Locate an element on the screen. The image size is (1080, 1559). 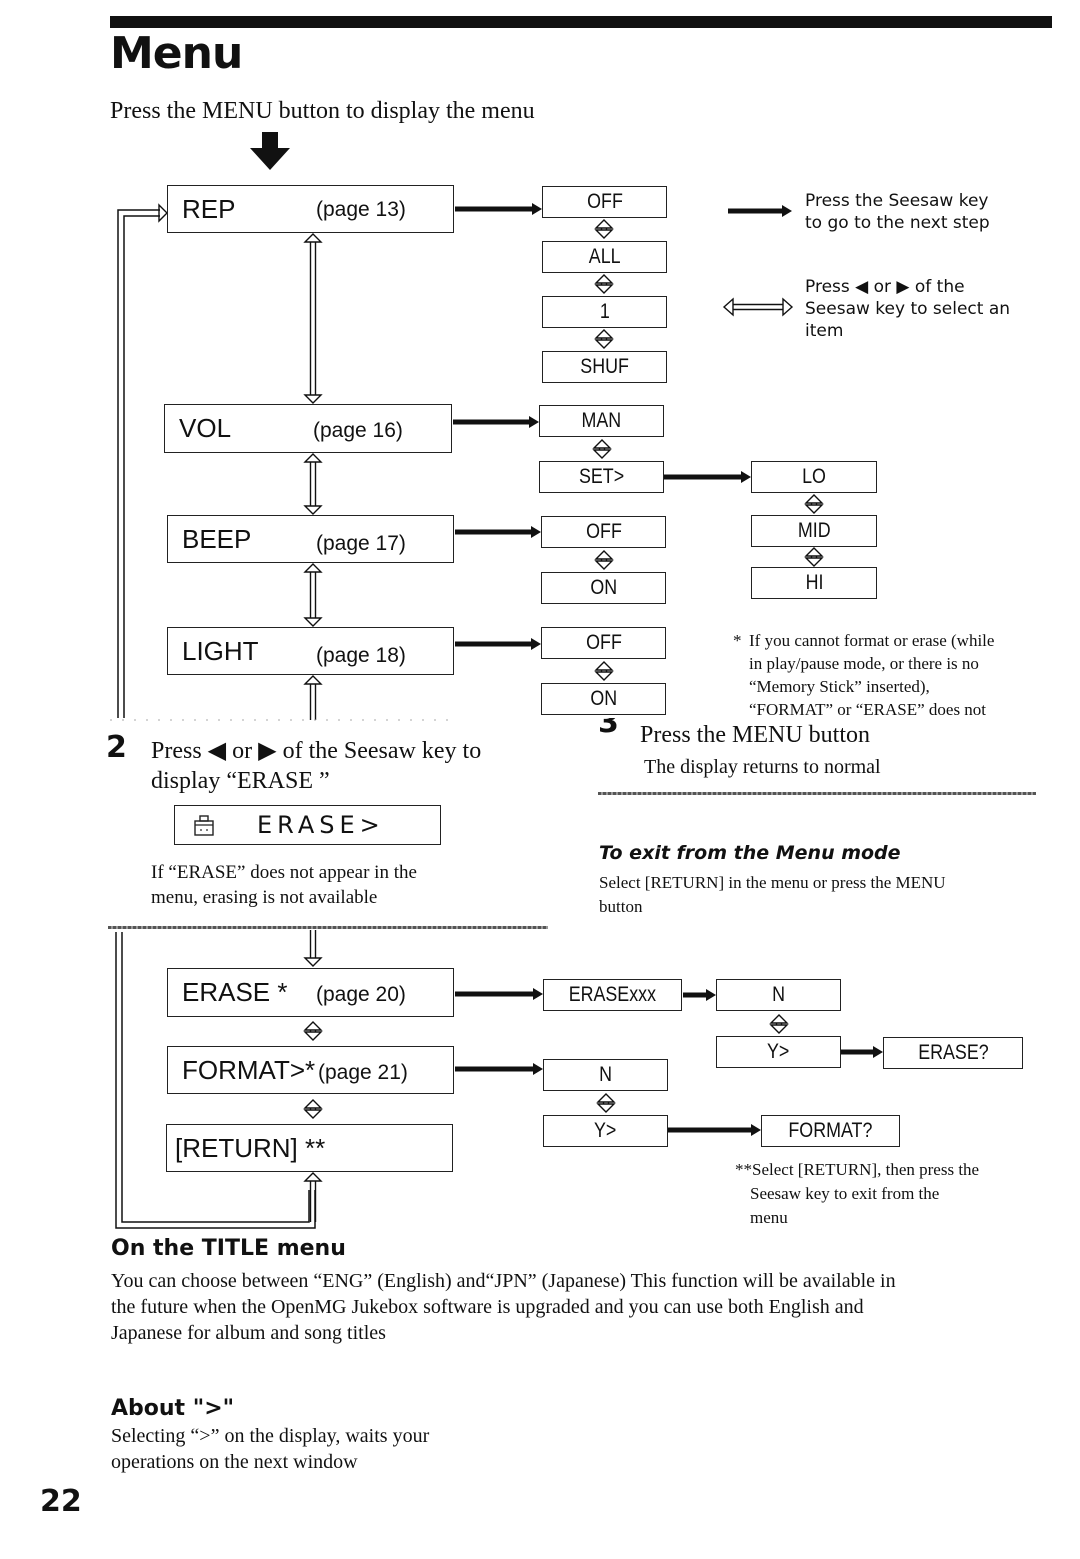
menu-item-light: LIGHT (page 18) is located at coordinates (310, 651).